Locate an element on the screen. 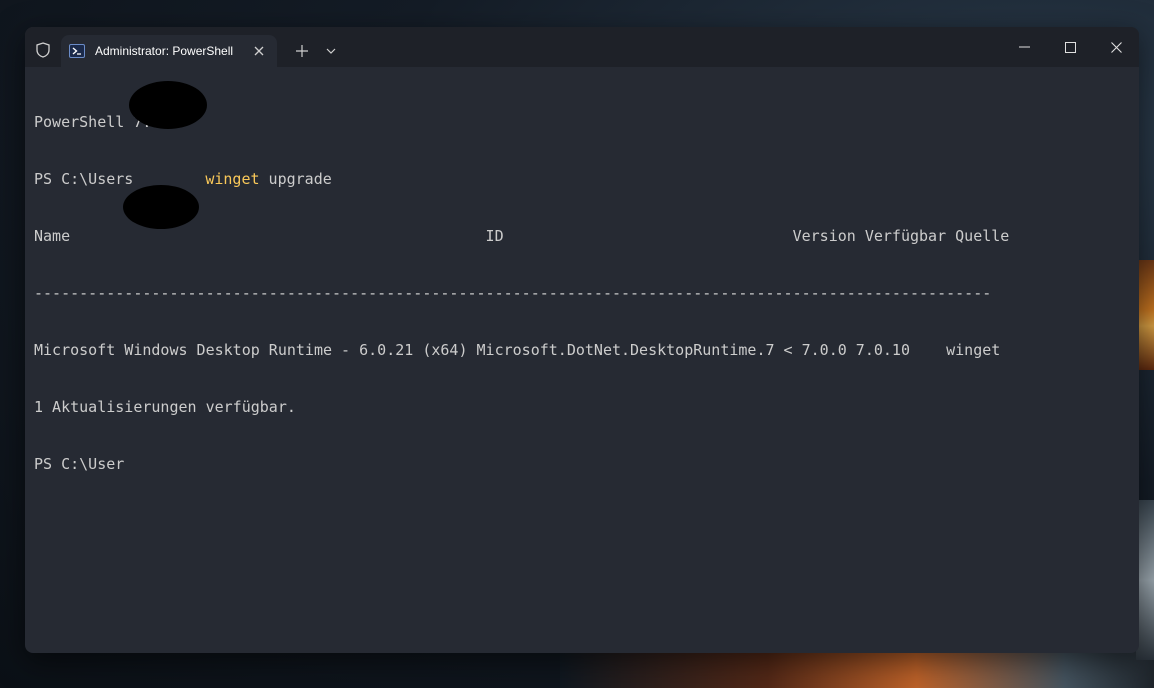 This screenshot has width=1154, height=688. prompt: PS C:\Users is located at coordinates (84, 179).